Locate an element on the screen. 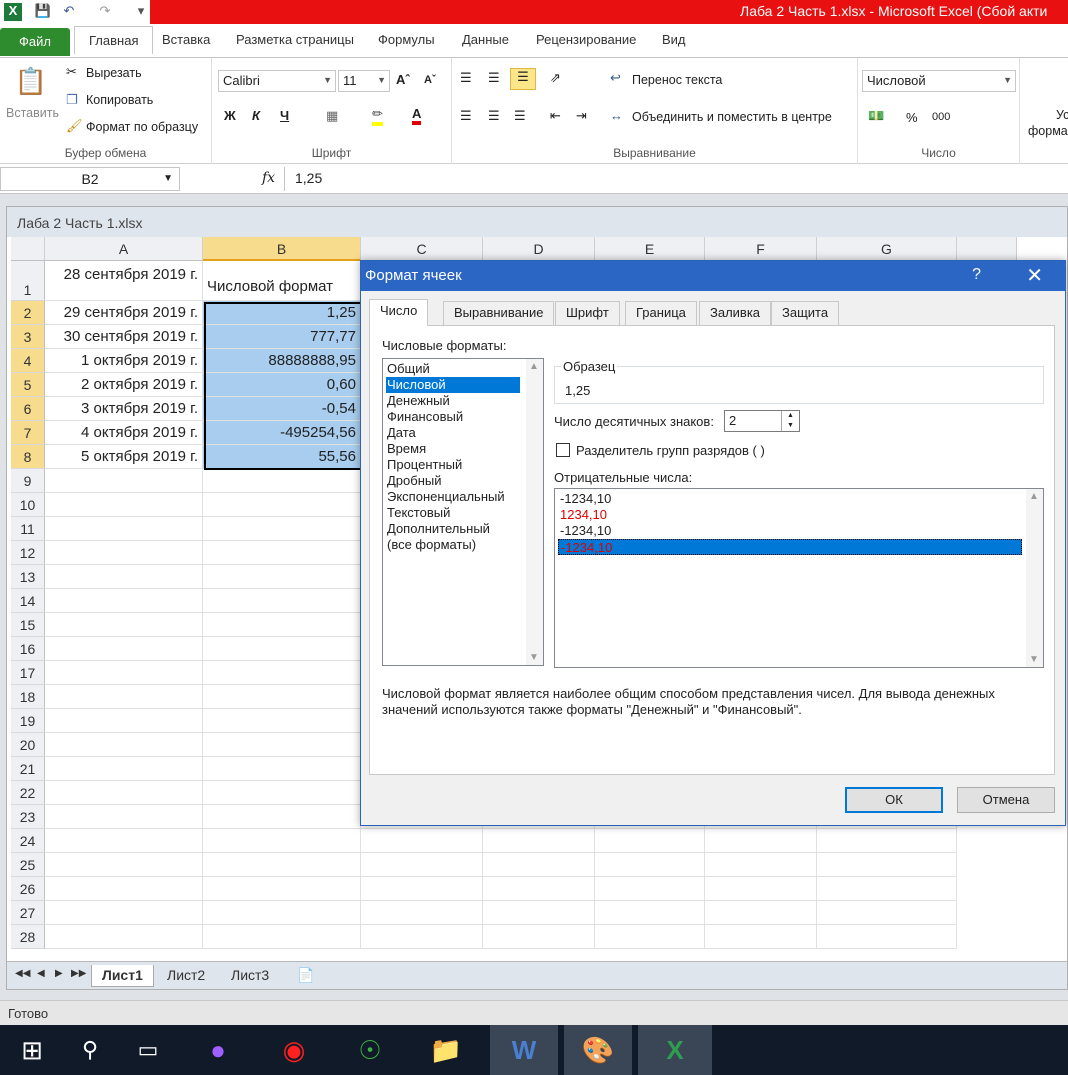 This screenshot has width=1068, height=1075. cell-b1: Числовой формат is located at coordinates (282, 281).